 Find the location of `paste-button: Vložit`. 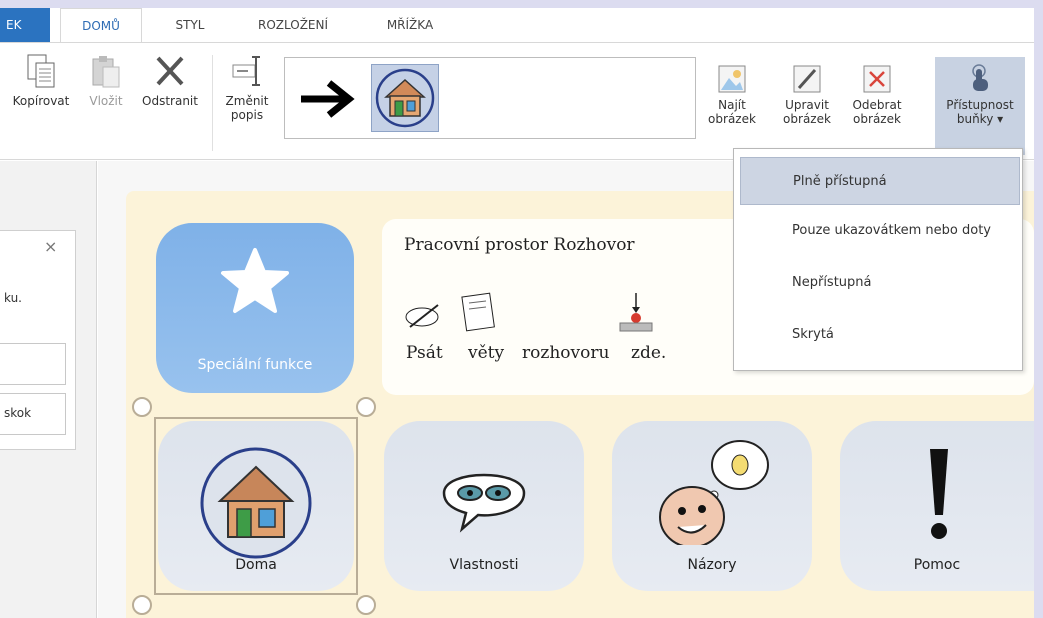

paste-button: Vložit is located at coordinates (106, 80).